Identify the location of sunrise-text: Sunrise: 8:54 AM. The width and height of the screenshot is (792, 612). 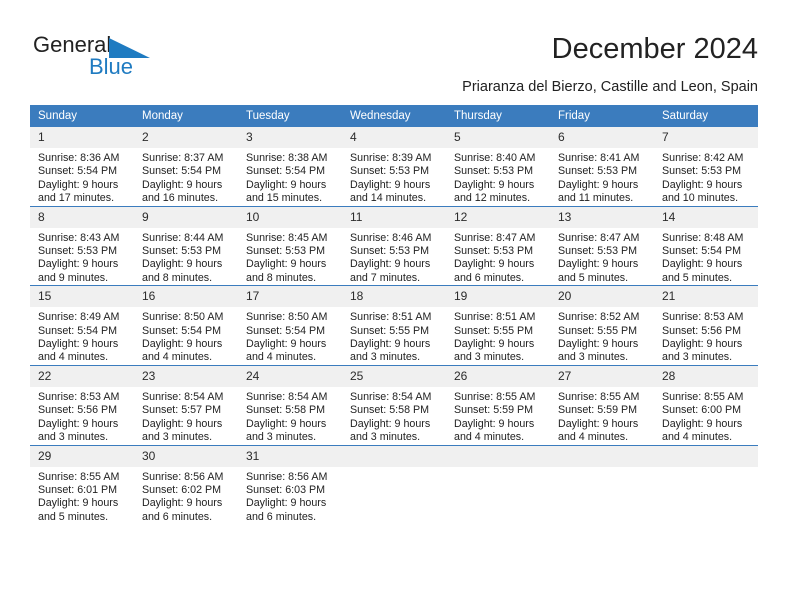
(183, 396).